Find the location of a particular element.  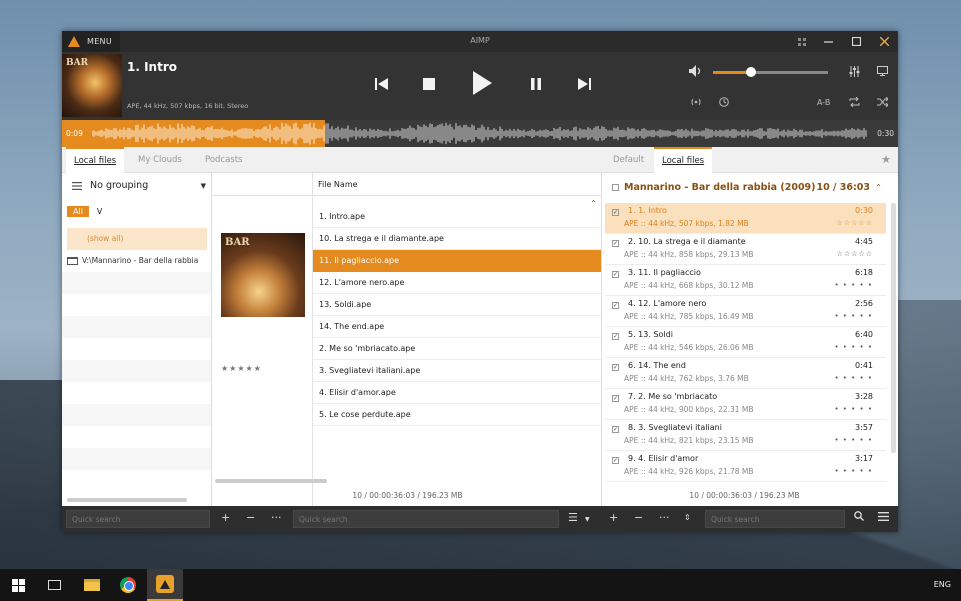

view-mode-icon: ☰ is located at coordinates (573, 518).